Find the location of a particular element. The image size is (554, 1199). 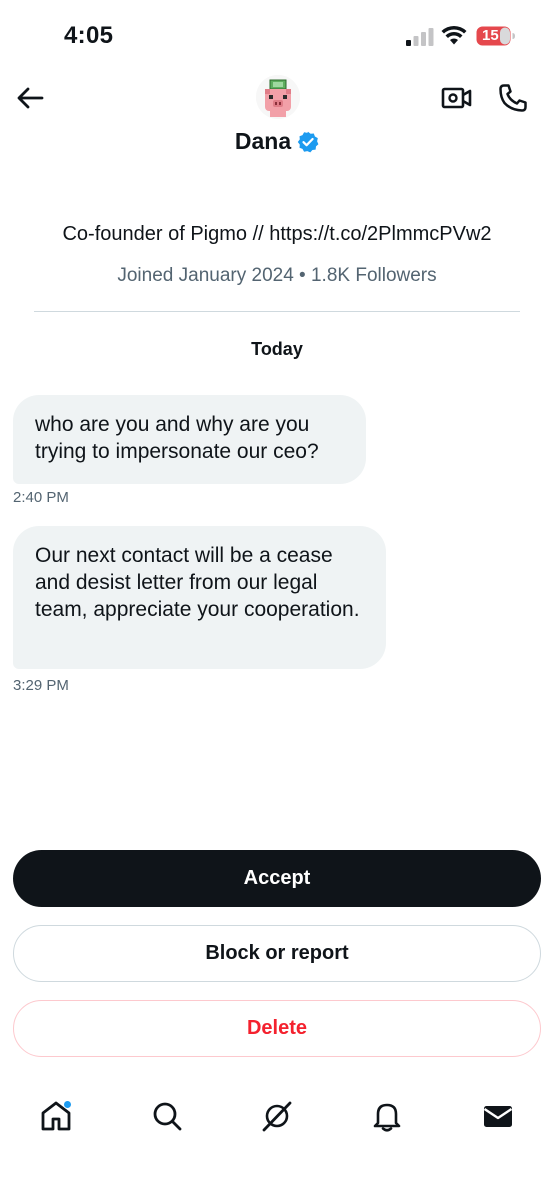

verified-badge-icon is located at coordinates (308, 141).